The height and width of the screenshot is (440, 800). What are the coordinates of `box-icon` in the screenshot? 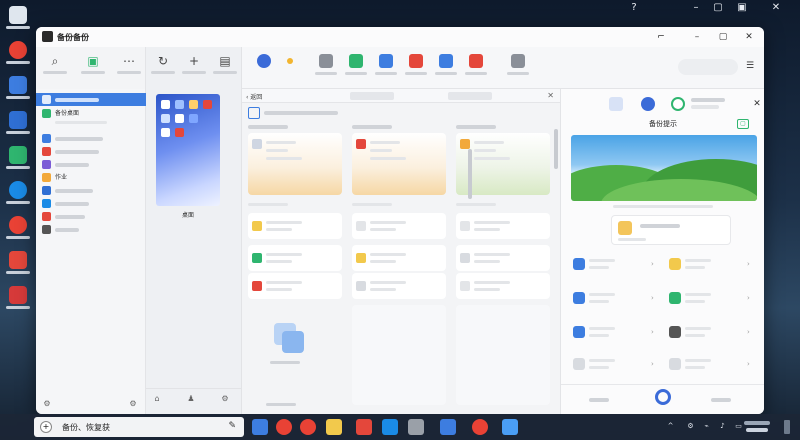 It's located at (416, 427).